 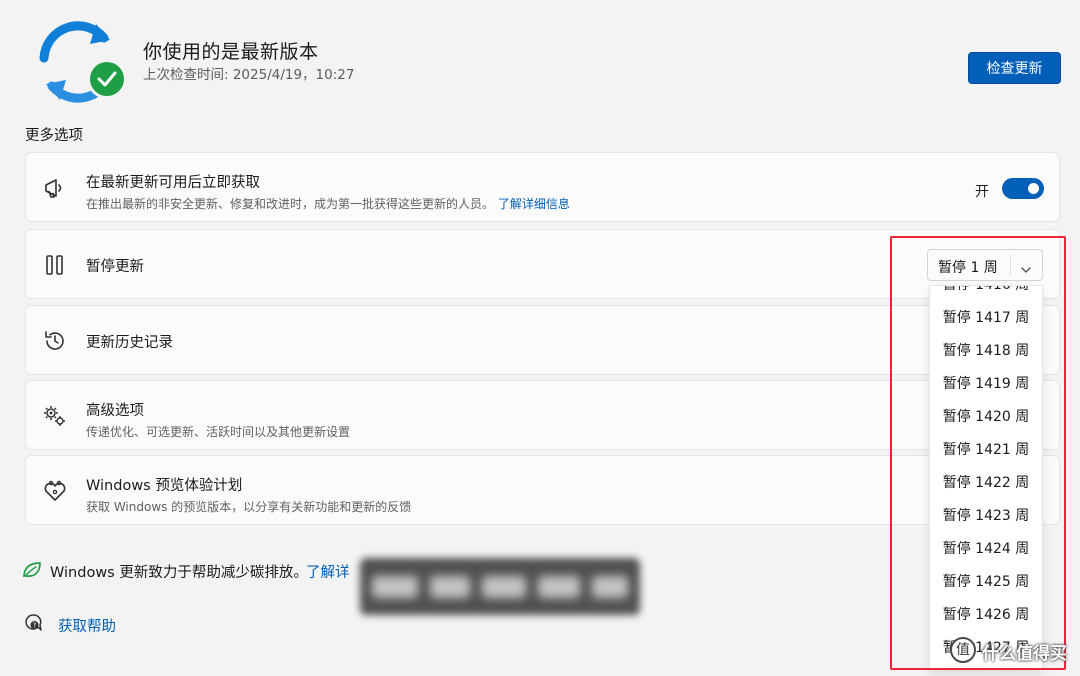 I want to click on update-history-card: 更新历史记录, so click(x=542, y=340).